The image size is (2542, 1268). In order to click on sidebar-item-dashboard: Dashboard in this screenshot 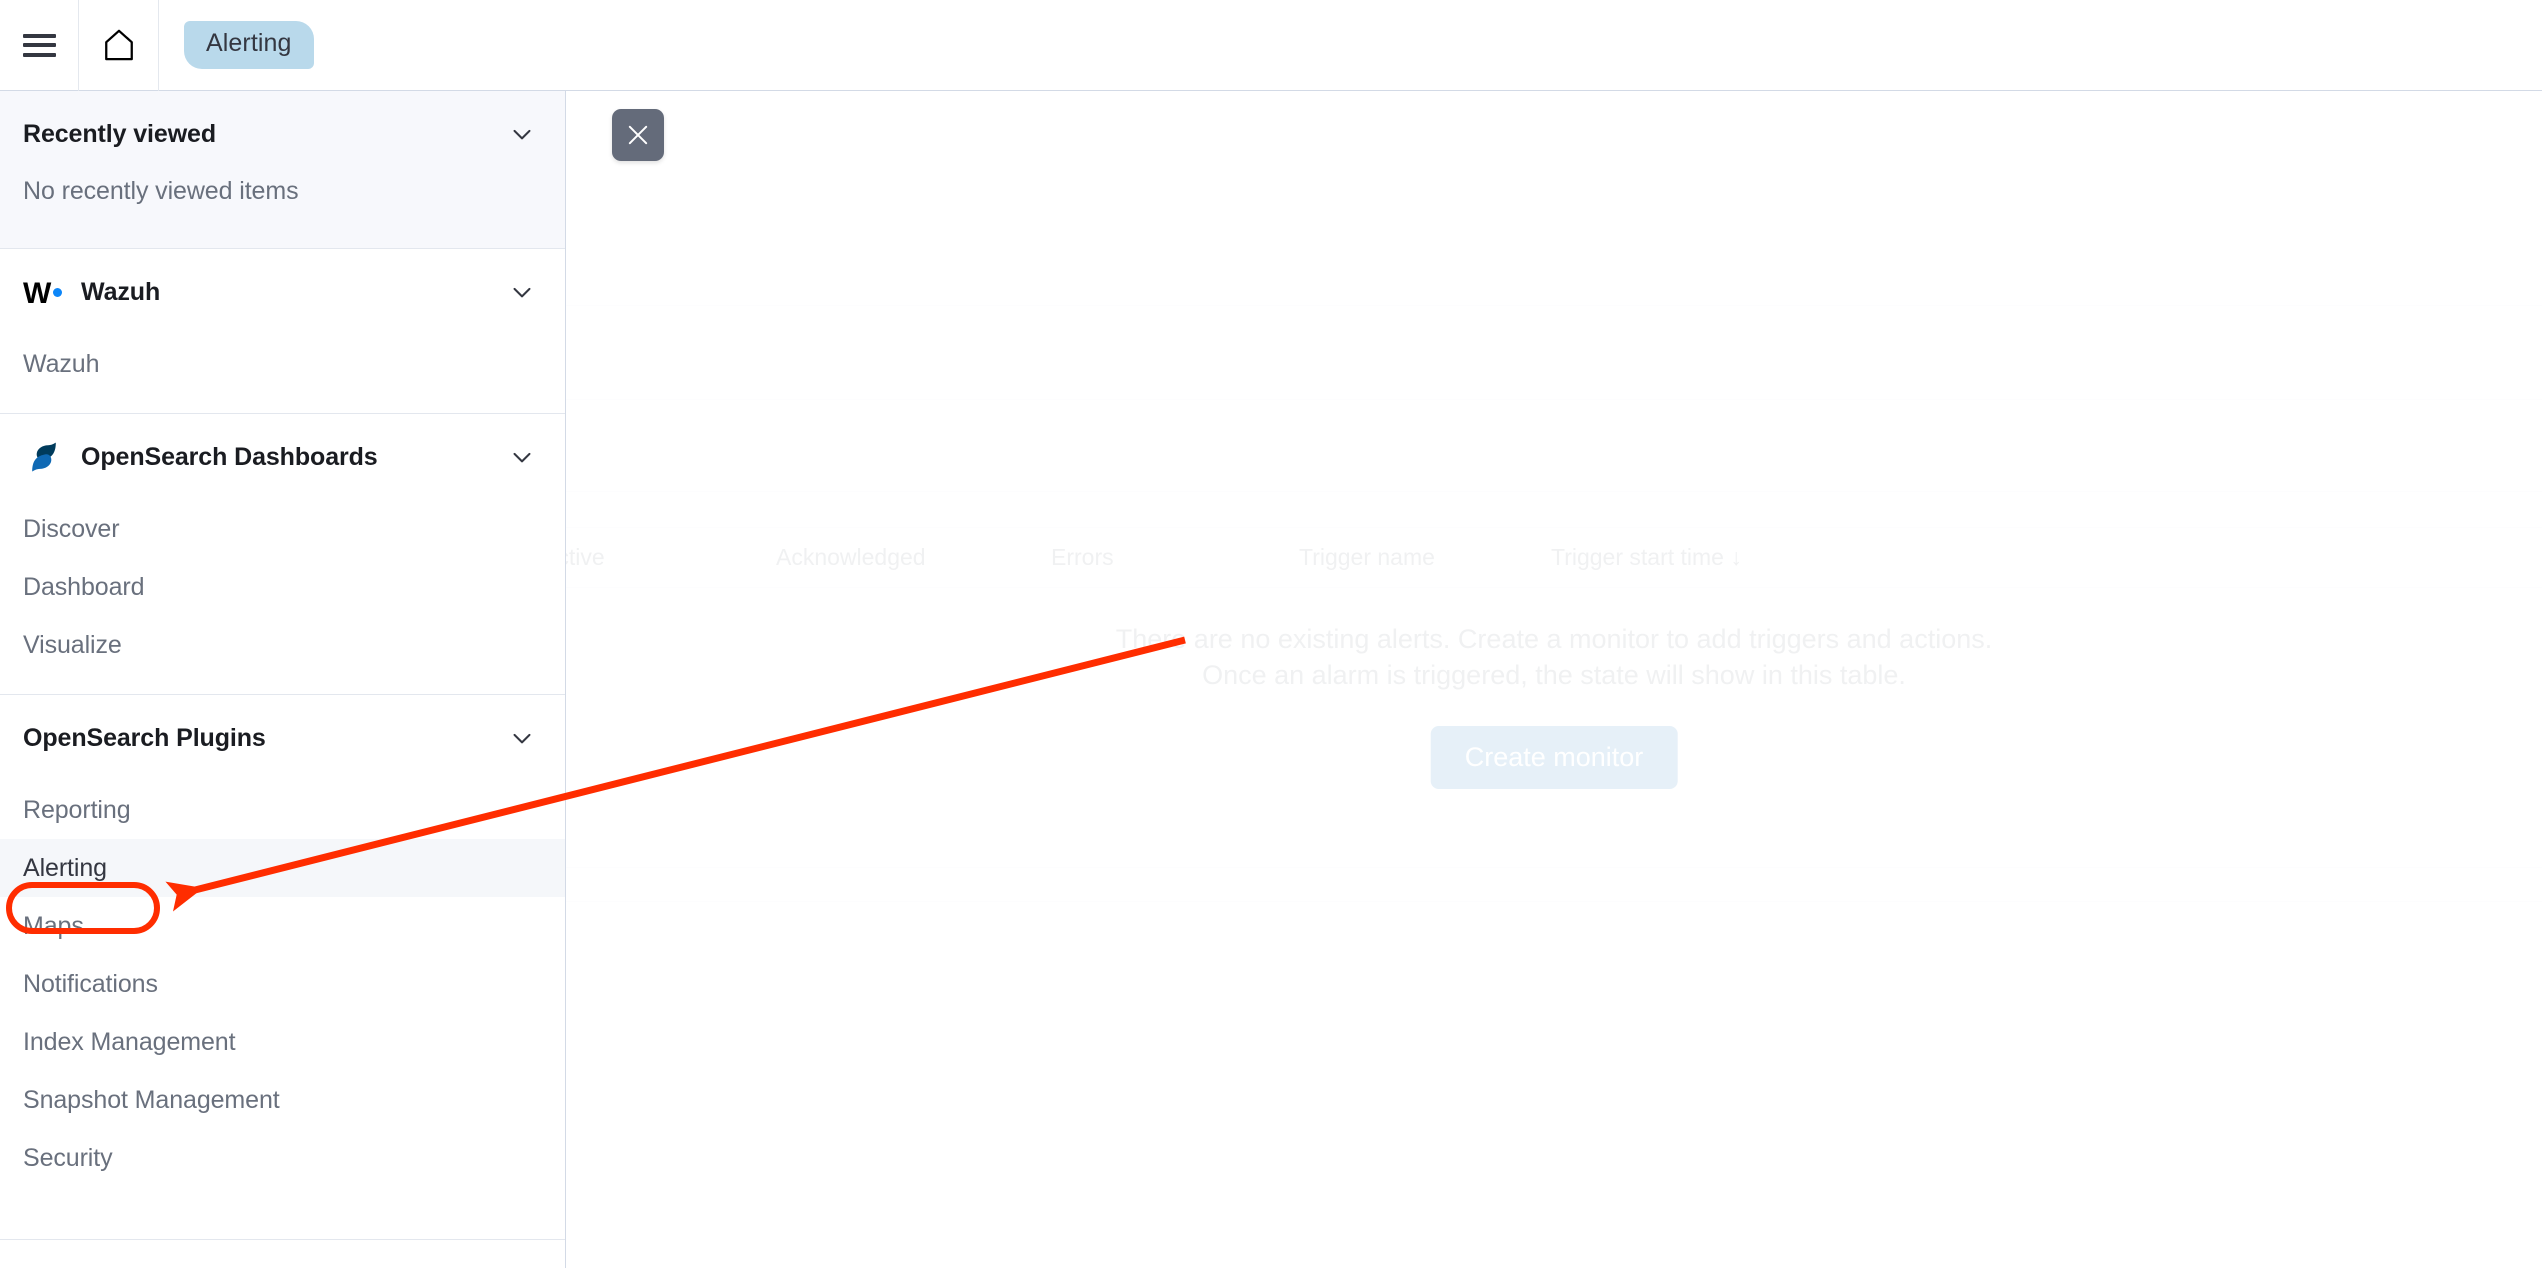, I will do `click(282, 587)`.